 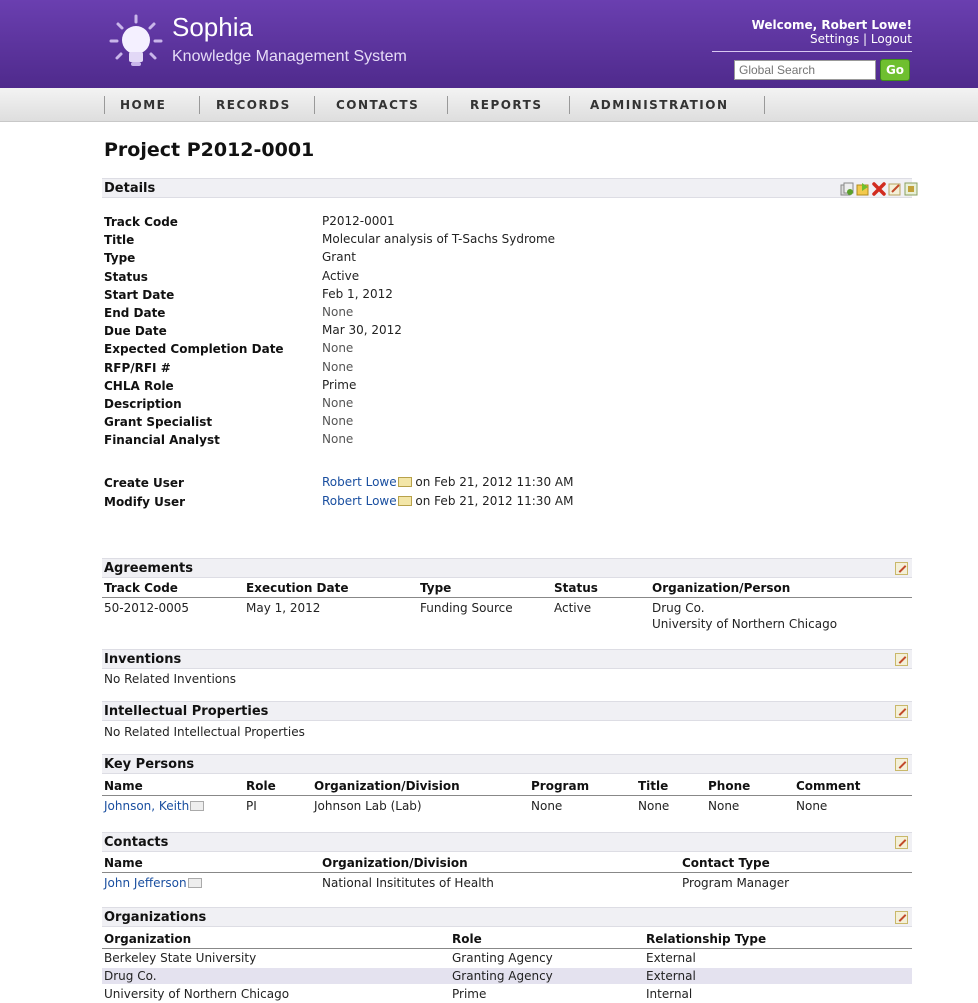 What do you see at coordinates (502, 976) in the screenshot?
I see `organization-role: Granting Agency` at bounding box center [502, 976].